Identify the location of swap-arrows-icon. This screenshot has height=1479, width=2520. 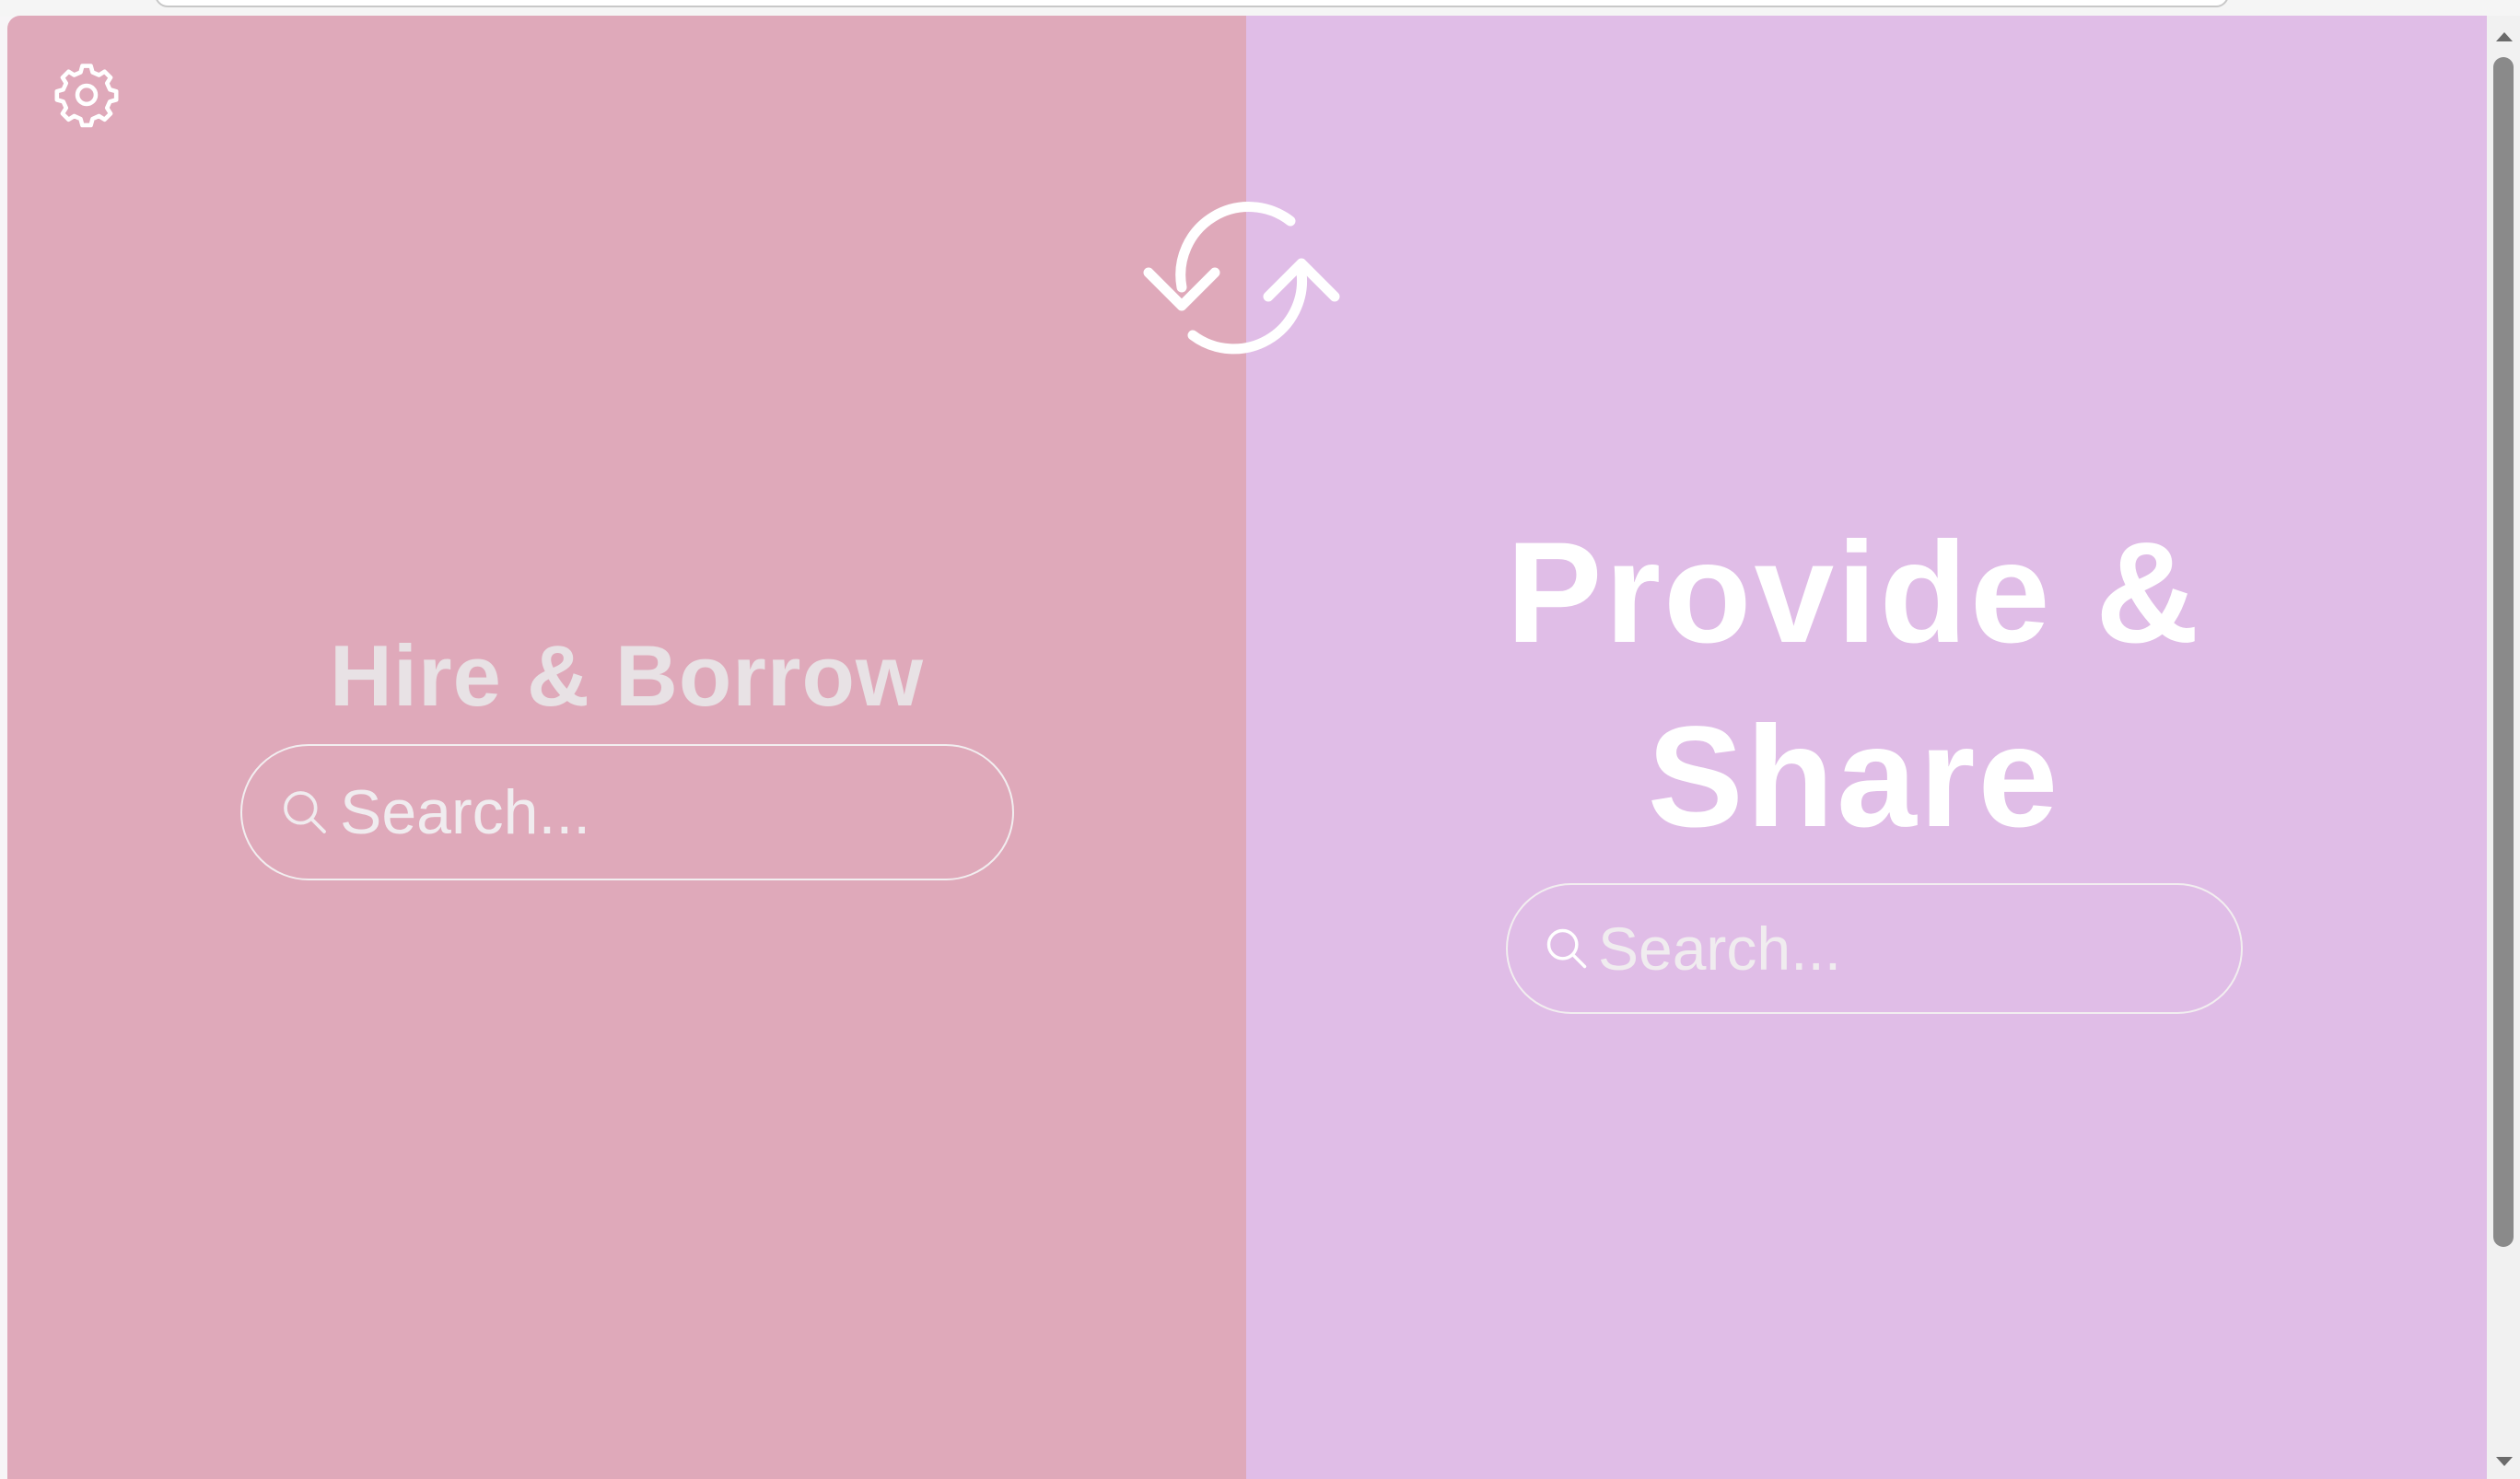
(1241, 278).